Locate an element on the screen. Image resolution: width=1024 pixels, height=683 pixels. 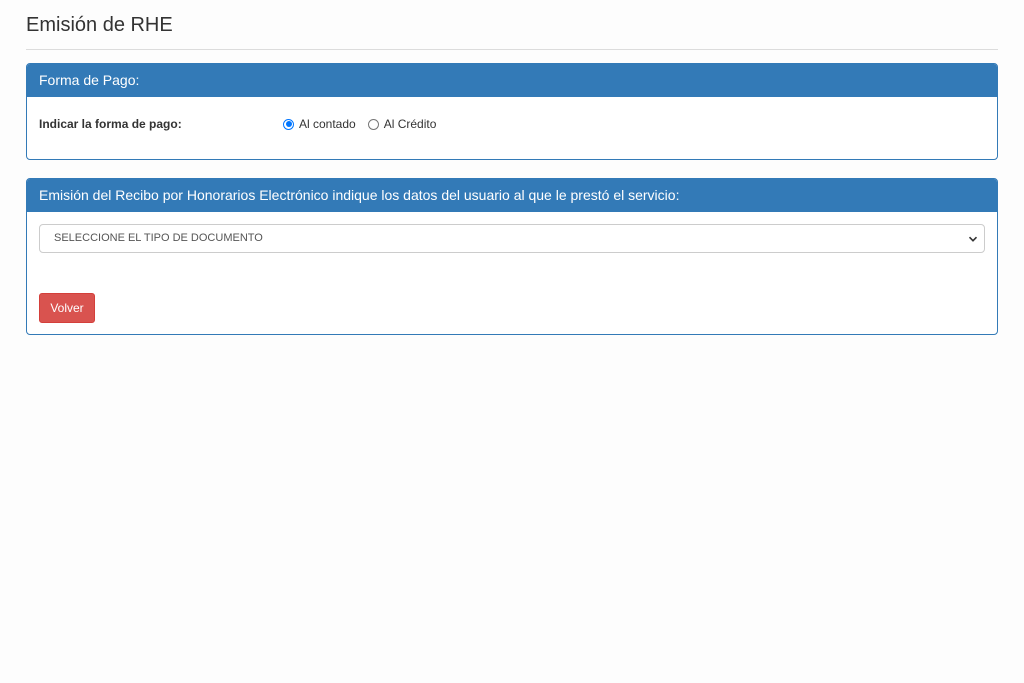
radio-al-credito: Al Crédito is located at coordinates (402, 124).